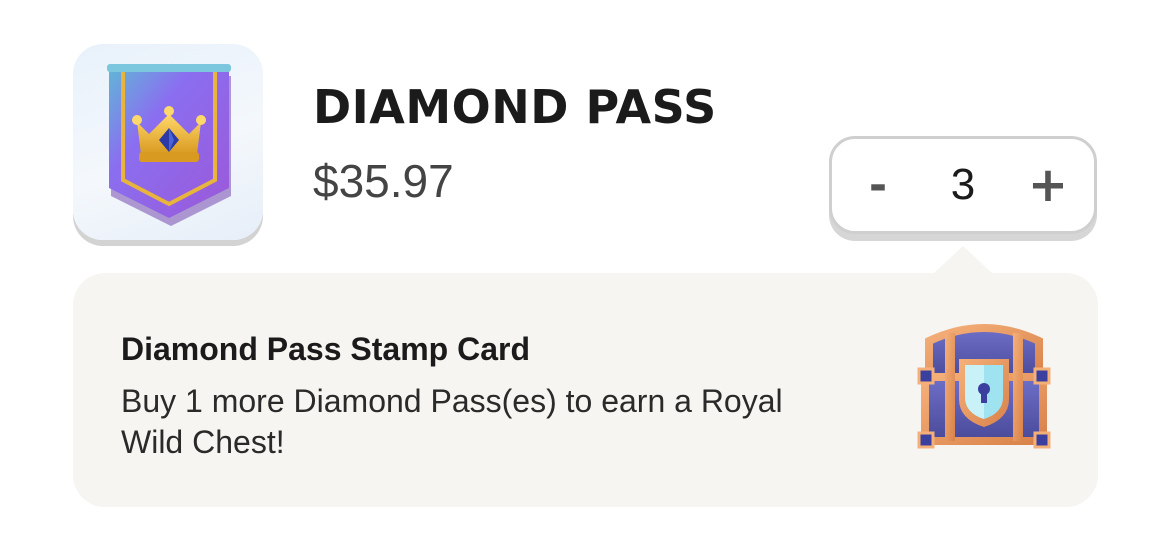 This screenshot has height=536, width=1170. What do you see at coordinates (383, 181) in the screenshot?
I see `product-price: $35.97` at bounding box center [383, 181].